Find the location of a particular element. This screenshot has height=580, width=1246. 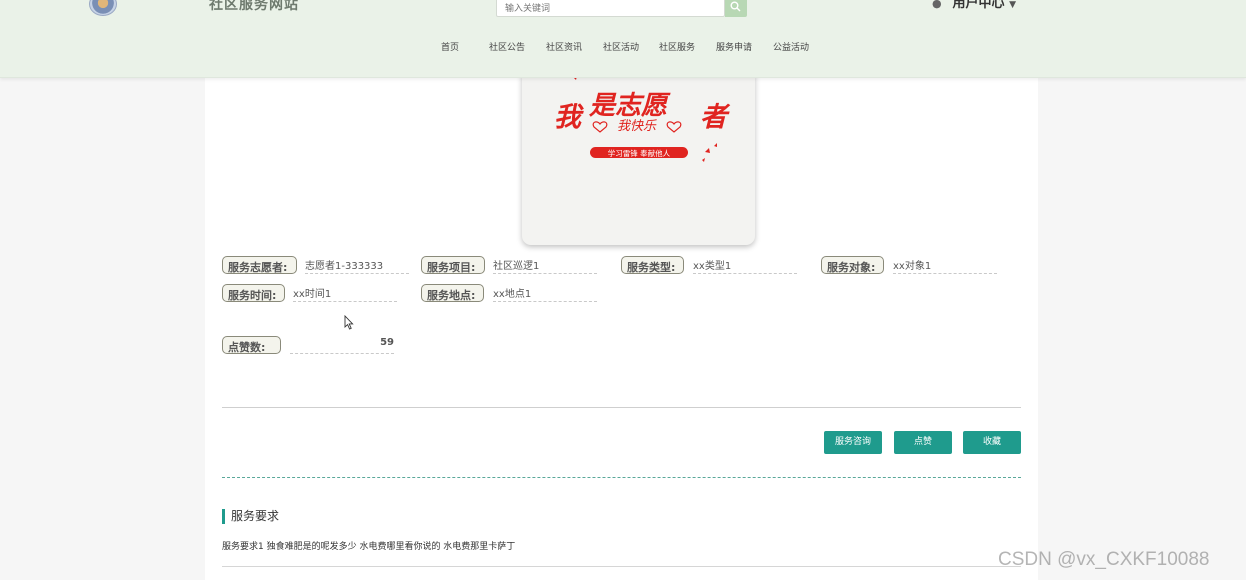

poster-headline-1: 我 is located at coordinates (569, 117).